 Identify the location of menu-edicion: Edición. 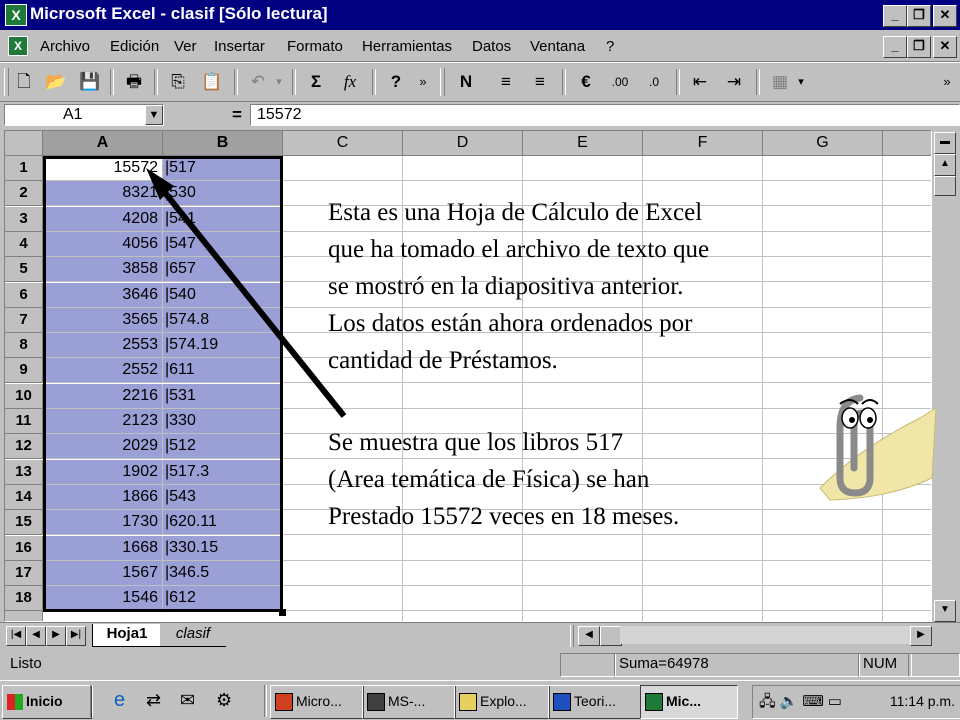
(134, 46).